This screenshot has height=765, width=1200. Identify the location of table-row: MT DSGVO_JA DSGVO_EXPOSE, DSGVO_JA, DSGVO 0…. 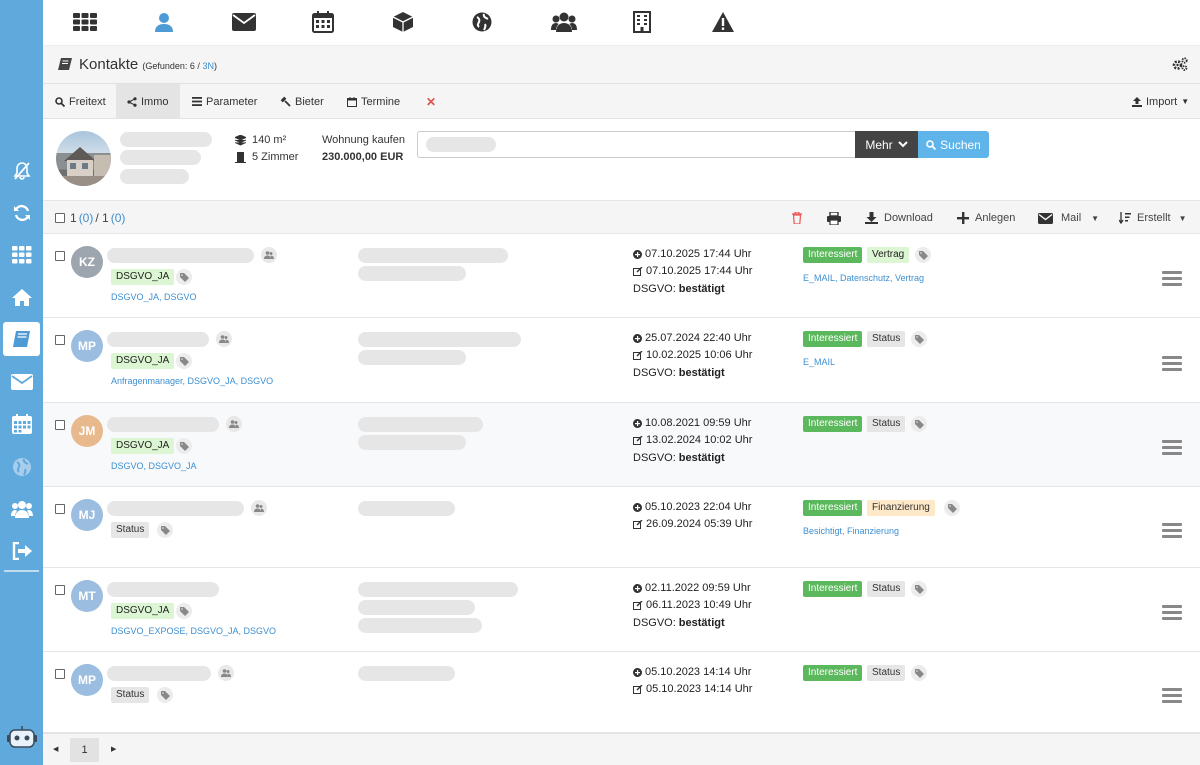
(621, 610).